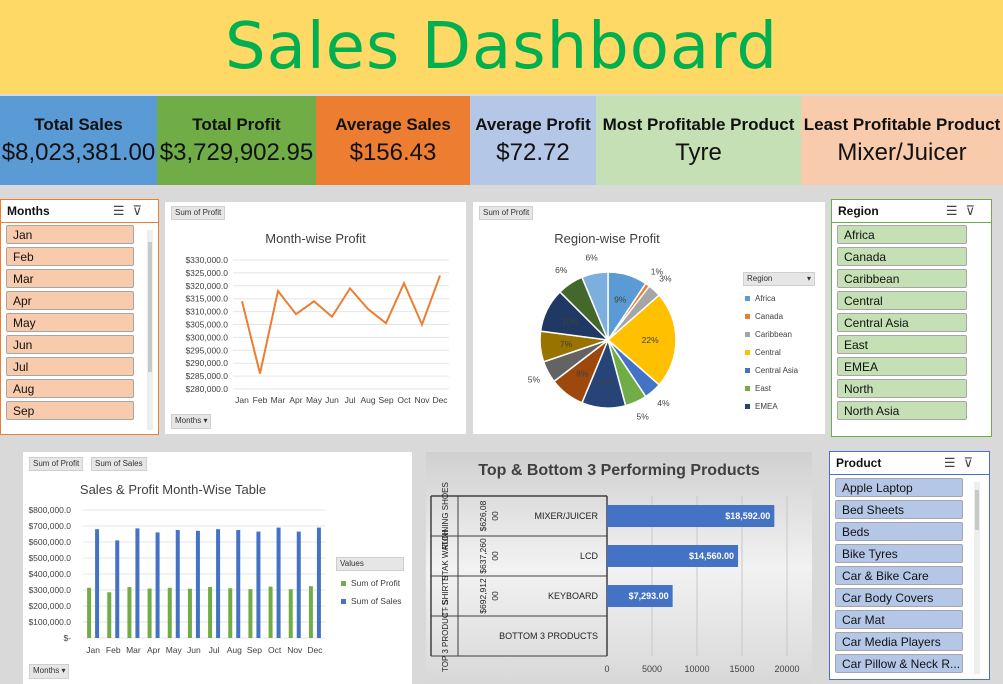  Describe the element at coordinates (70, 410) in the screenshot. I see `slicer-item: Sep` at that location.